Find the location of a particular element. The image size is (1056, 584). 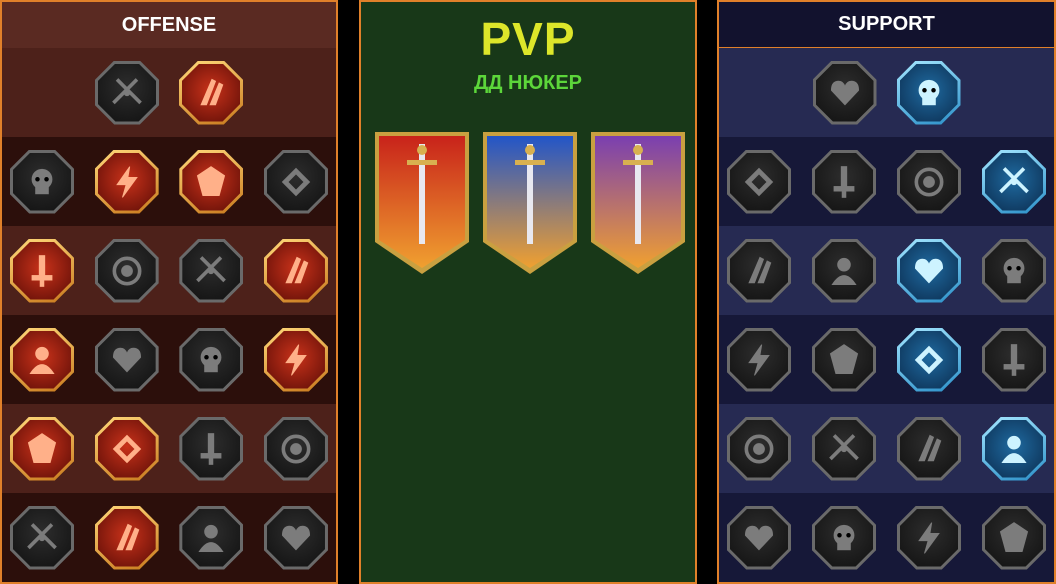

electric-ground-icon is located at coordinates (929, 270).